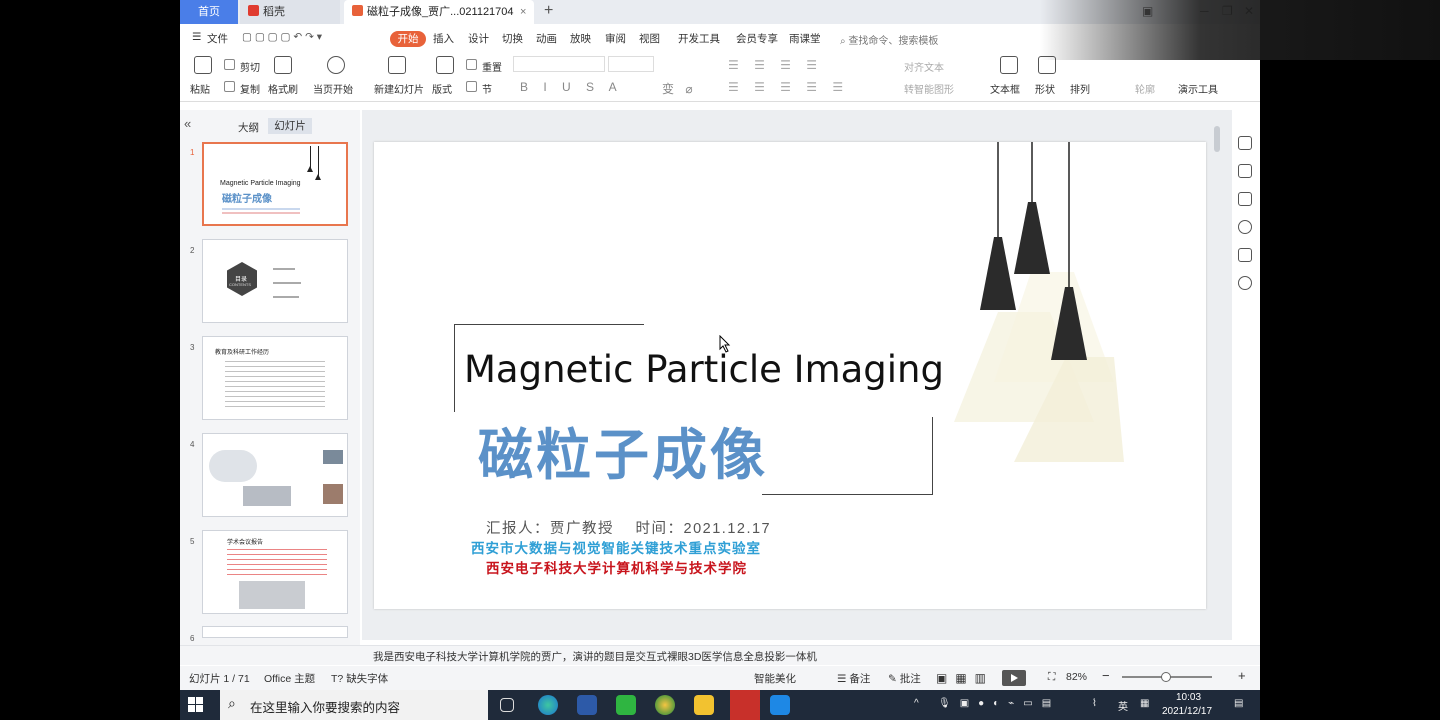 The height and width of the screenshot is (720, 1440). What do you see at coordinates (916, 703) in the screenshot?
I see `tray-chevron-icon: ^` at bounding box center [916, 703].